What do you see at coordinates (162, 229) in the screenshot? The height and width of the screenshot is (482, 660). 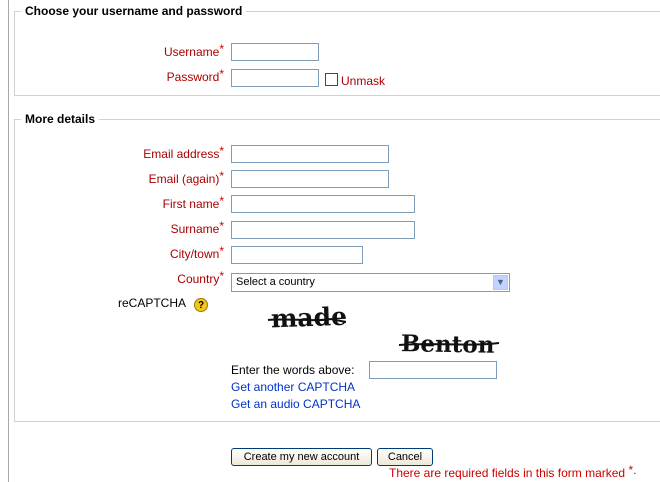 I see `surname-label-row: Surname*` at bounding box center [162, 229].